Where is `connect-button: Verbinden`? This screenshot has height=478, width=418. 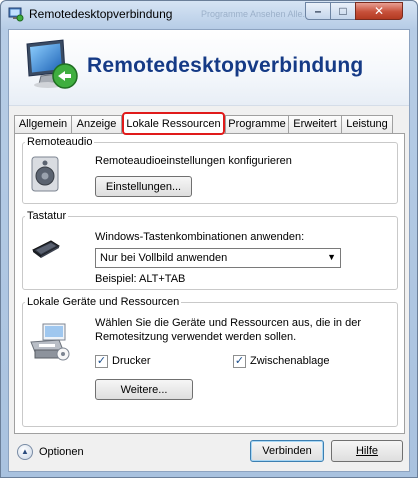 connect-button: Verbinden is located at coordinates (287, 451).